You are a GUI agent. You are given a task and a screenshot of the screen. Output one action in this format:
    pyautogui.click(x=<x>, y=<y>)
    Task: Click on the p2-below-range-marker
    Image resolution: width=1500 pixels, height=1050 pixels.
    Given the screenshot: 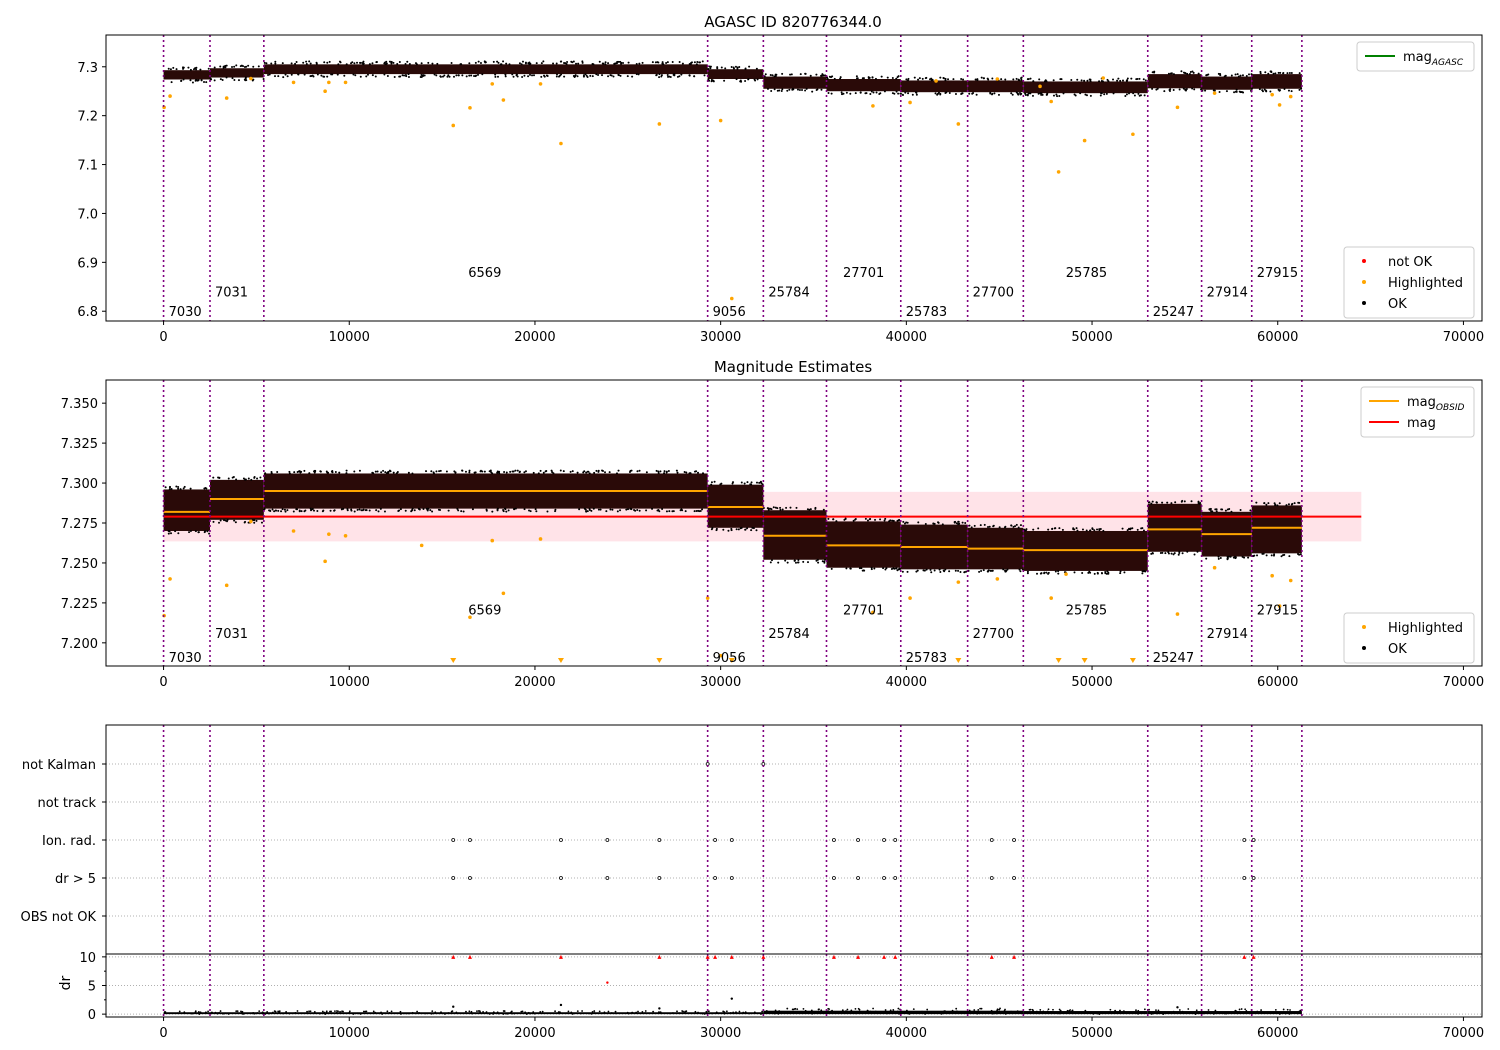 What is the action you would take?
    pyautogui.click(x=453, y=660)
    